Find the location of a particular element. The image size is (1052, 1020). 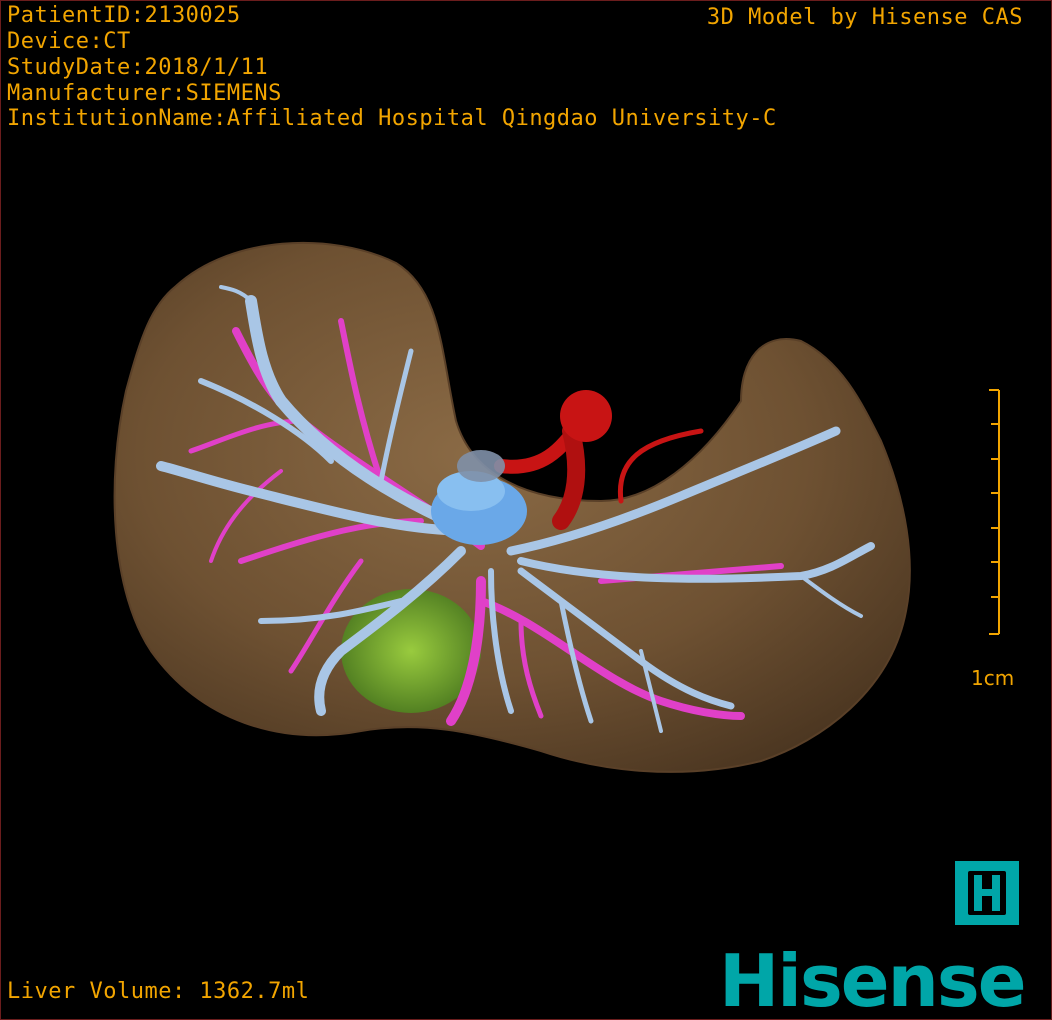

hisense-wordmark: Hisense is located at coordinates (873, 979).